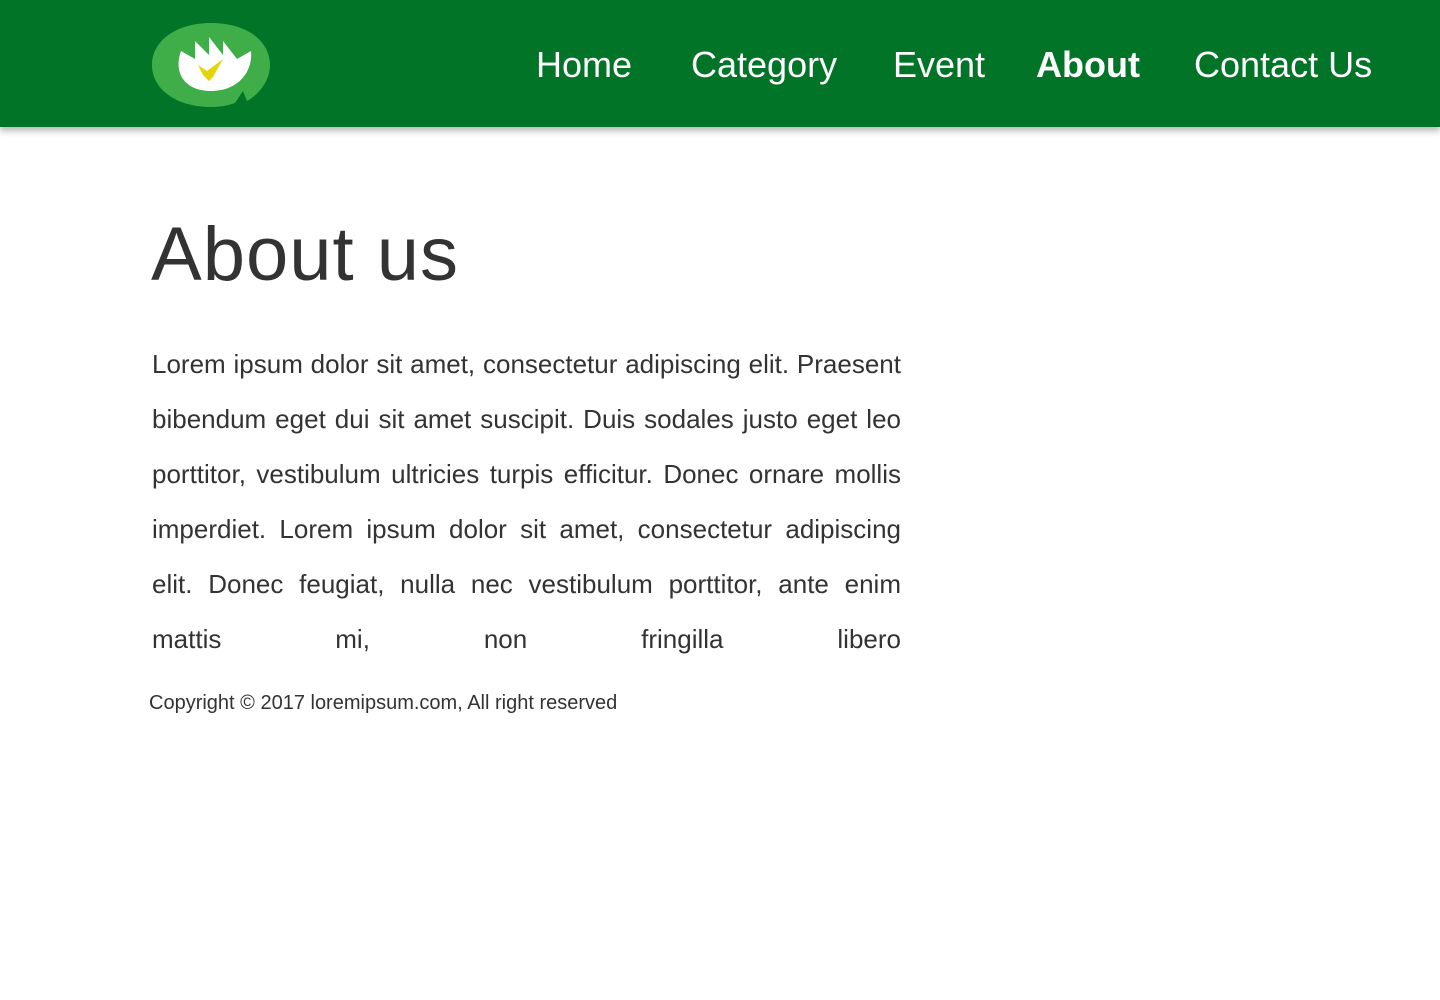  Describe the element at coordinates (305, 254) in the screenshot. I see `page-title: About us` at that location.